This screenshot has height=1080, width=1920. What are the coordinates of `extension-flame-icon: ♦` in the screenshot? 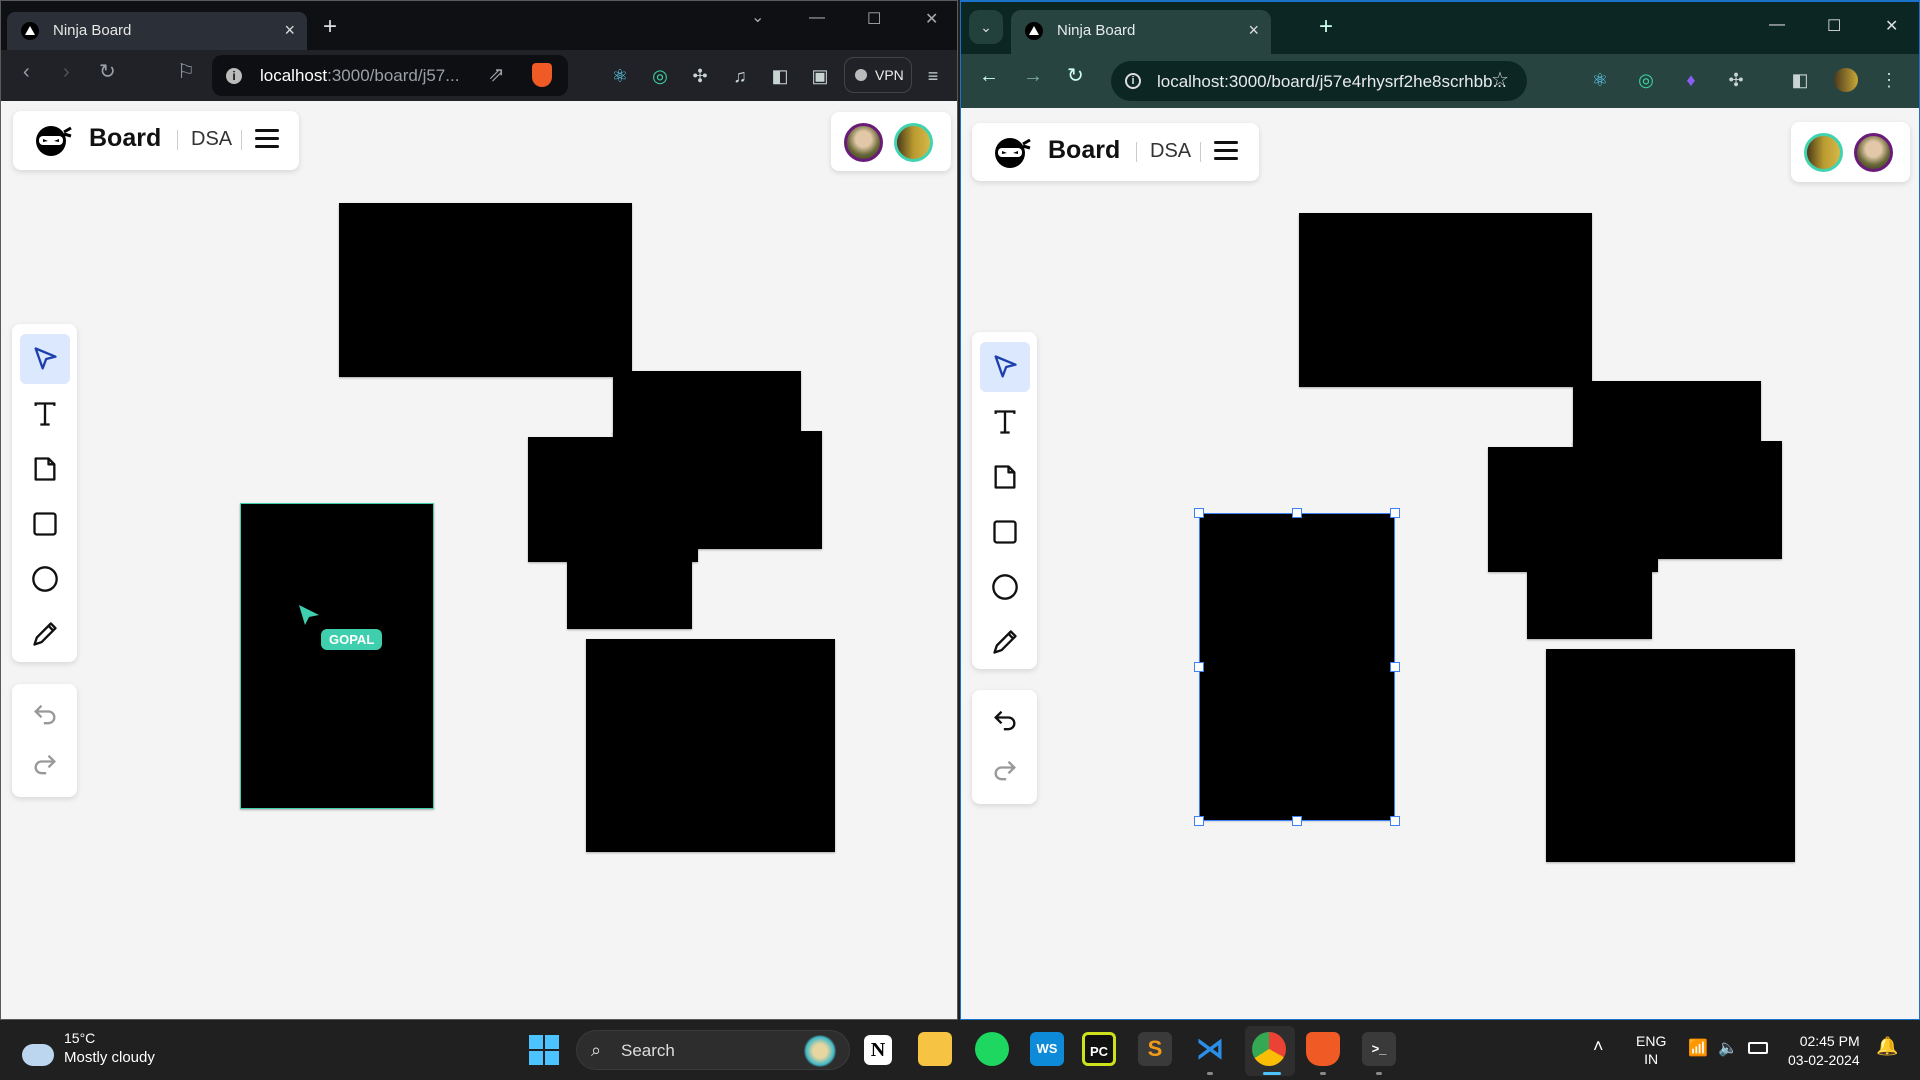 It's located at (1691, 80).